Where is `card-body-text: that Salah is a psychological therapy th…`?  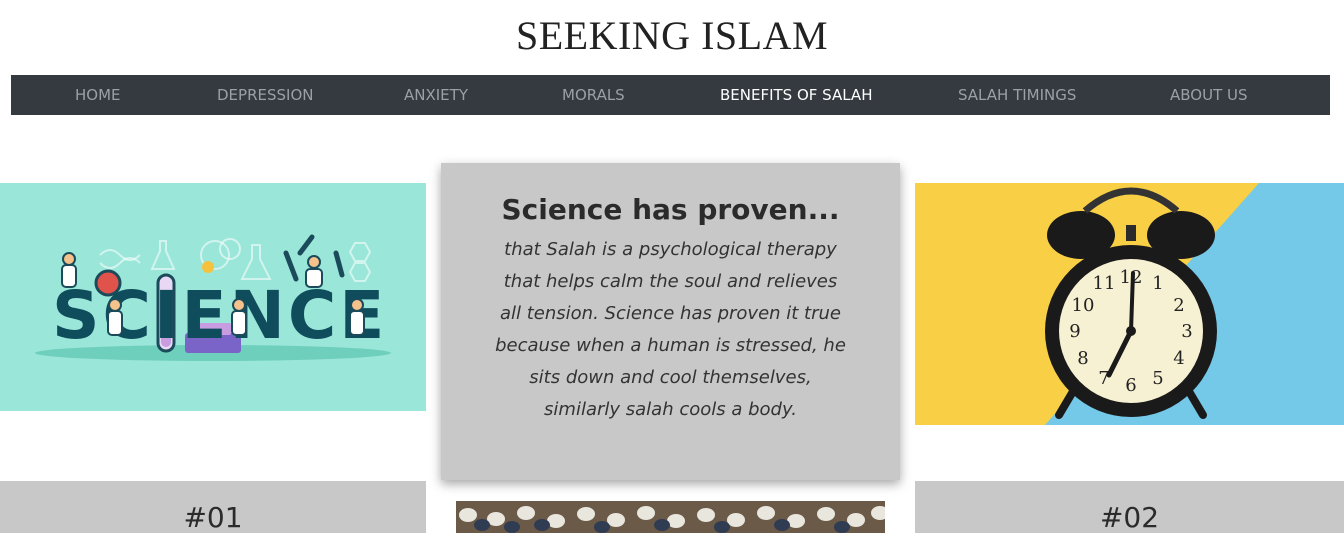
card-body-text: that Salah is a psychological therapy th… is located at coordinates (670, 329).